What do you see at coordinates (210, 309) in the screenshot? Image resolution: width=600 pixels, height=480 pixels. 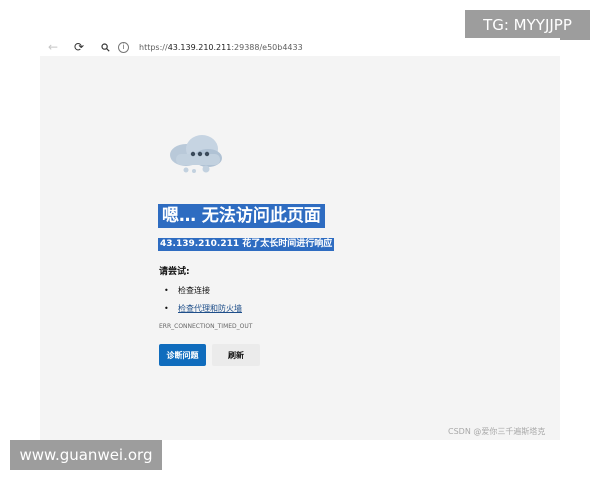 I see `suggestion-proxy-firewall-link: 检查代理和防火墙` at bounding box center [210, 309].